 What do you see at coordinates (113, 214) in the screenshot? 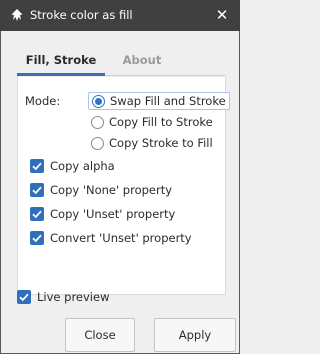
I see `checkbox-label: Copy 'Unset' property` at bounding box center [113, 214].